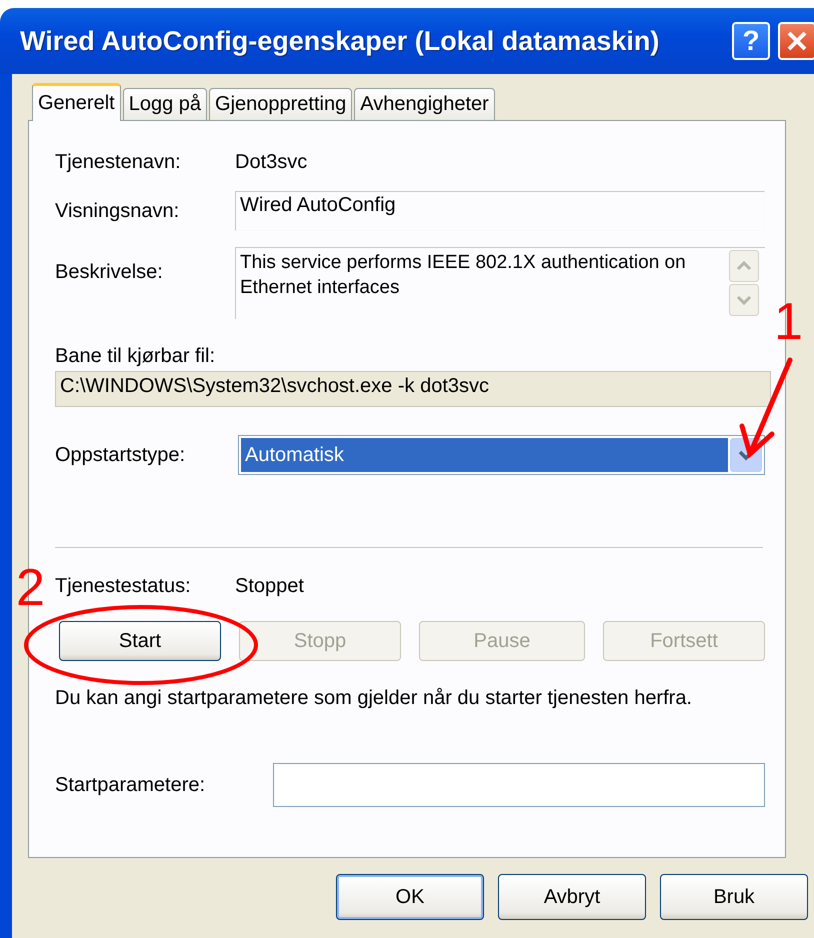 This screenshot has width=814, height=938. What do you see at coordinates (734, 897) in the screenshot?
I see `dialog-button: Bruk` at bounding box center [734, 897].